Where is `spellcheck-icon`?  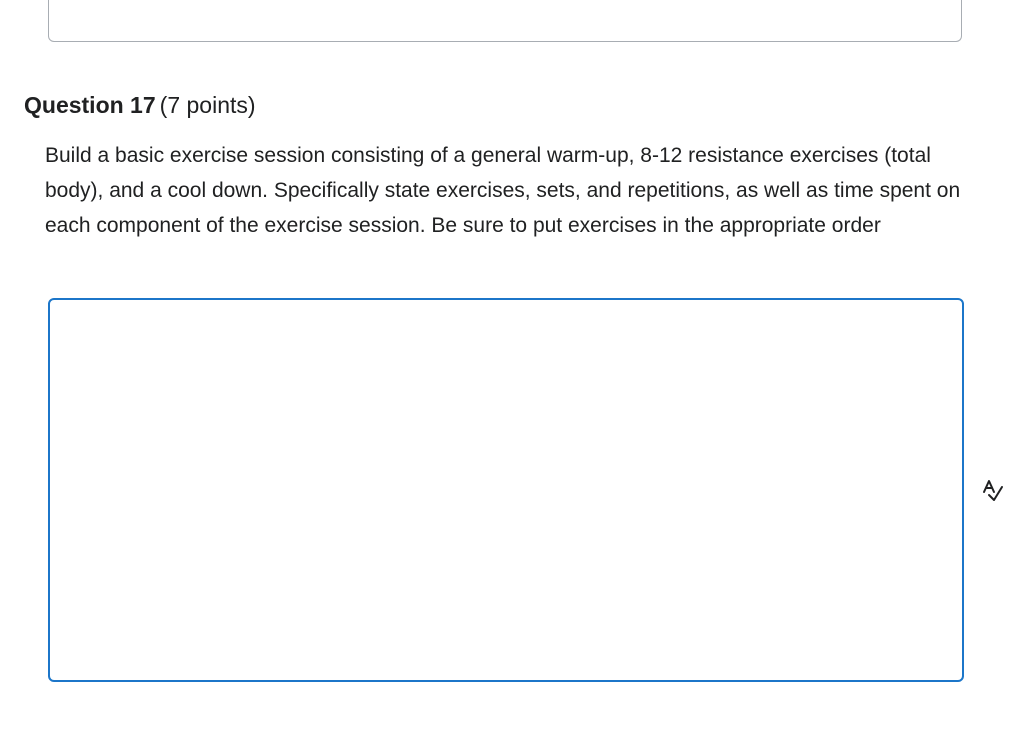
spellcheck-icon is located at coordinates (993, 490).